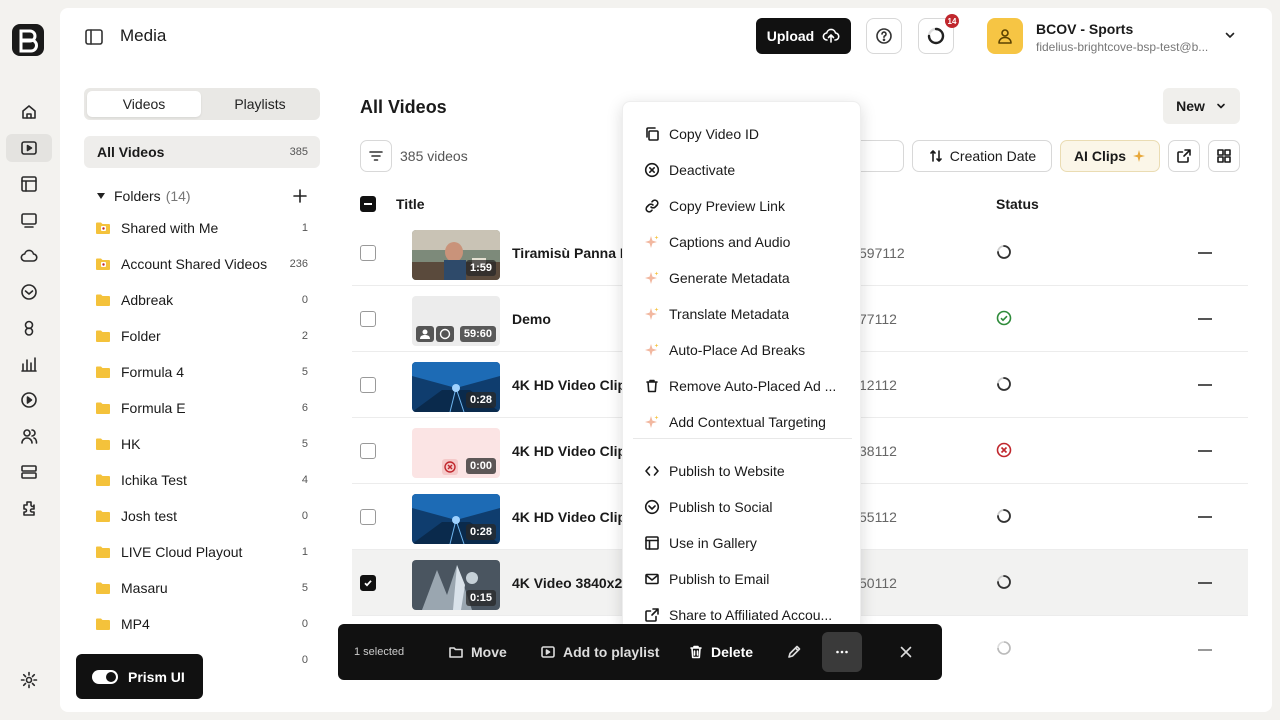  I want to click on video-thumbnail: 59:60, so click(456, 321).